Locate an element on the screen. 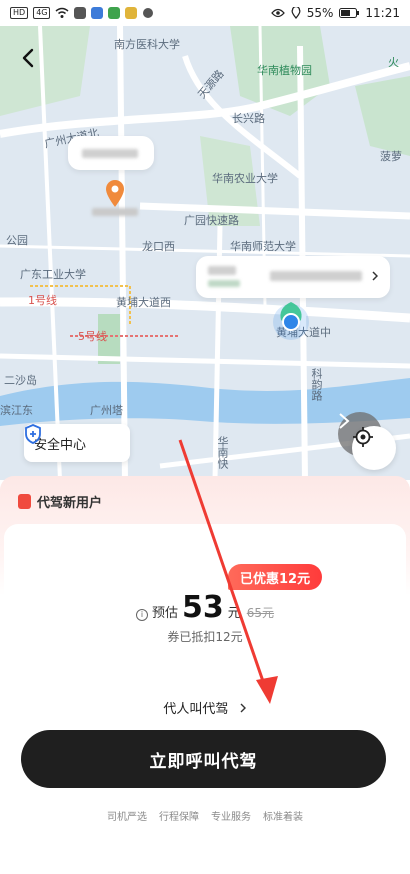 The height and width of the screenshot is (874, 410). back-button is located at coordinates (34, 62).